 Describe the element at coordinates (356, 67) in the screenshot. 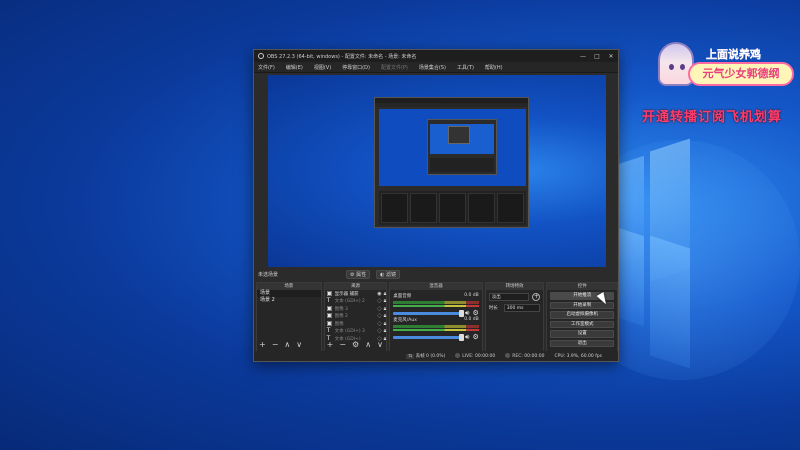

I see `menu-docks: 停靠窗口(D)` at that location.